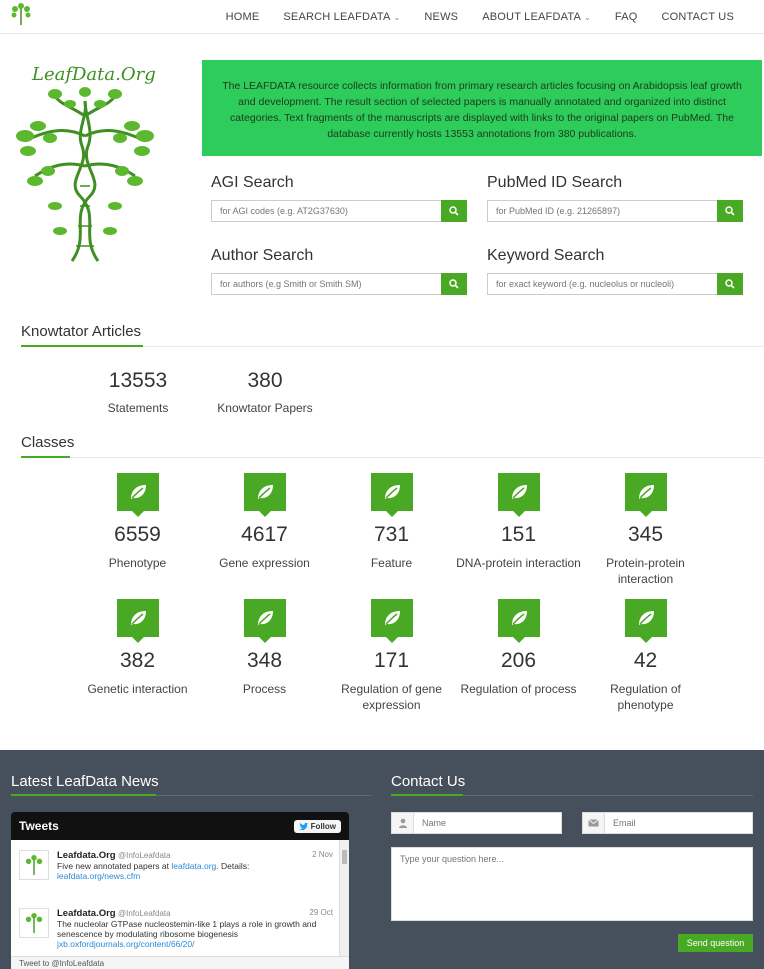 Image resolution: width=764 pixels, height=969 pixels. I want to click on brand-title: LeafData.Org, so click(94, 74).